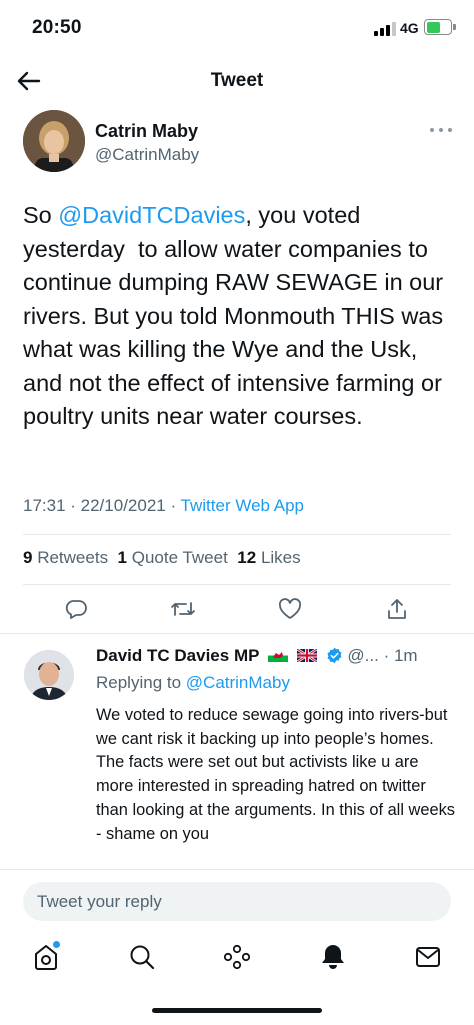 This screenshot has height=1025, width=474. What do you see at coordinates (306, 655) in the screenshot?
I see `uk-flag-icon` at bounding box center [306, 655].